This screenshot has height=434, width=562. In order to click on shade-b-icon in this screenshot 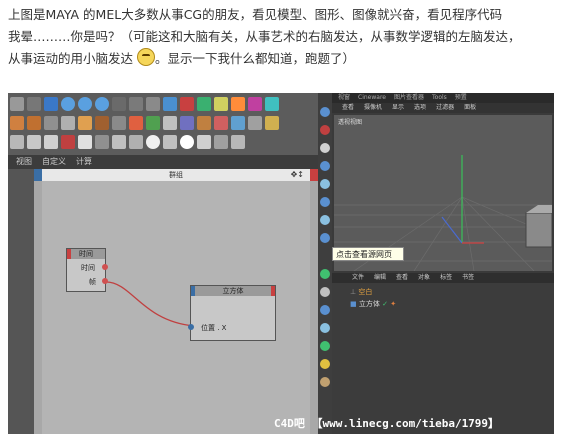, I will do `click(34, 142)`.